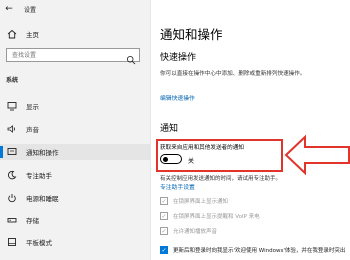 The image size is (350, 260). I want to click on tablet-icon, so click(12, 242).